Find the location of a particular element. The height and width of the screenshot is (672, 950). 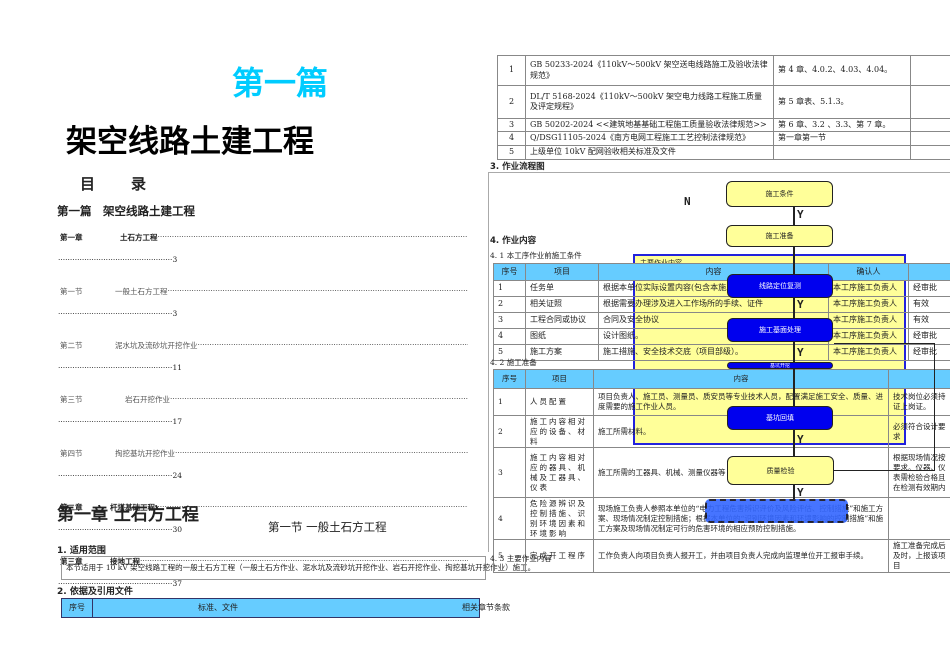

table-row: 3 工程合同或协议 合同及安全协议 本工序施工负责人 有效 is located at coordinates (721, 320).